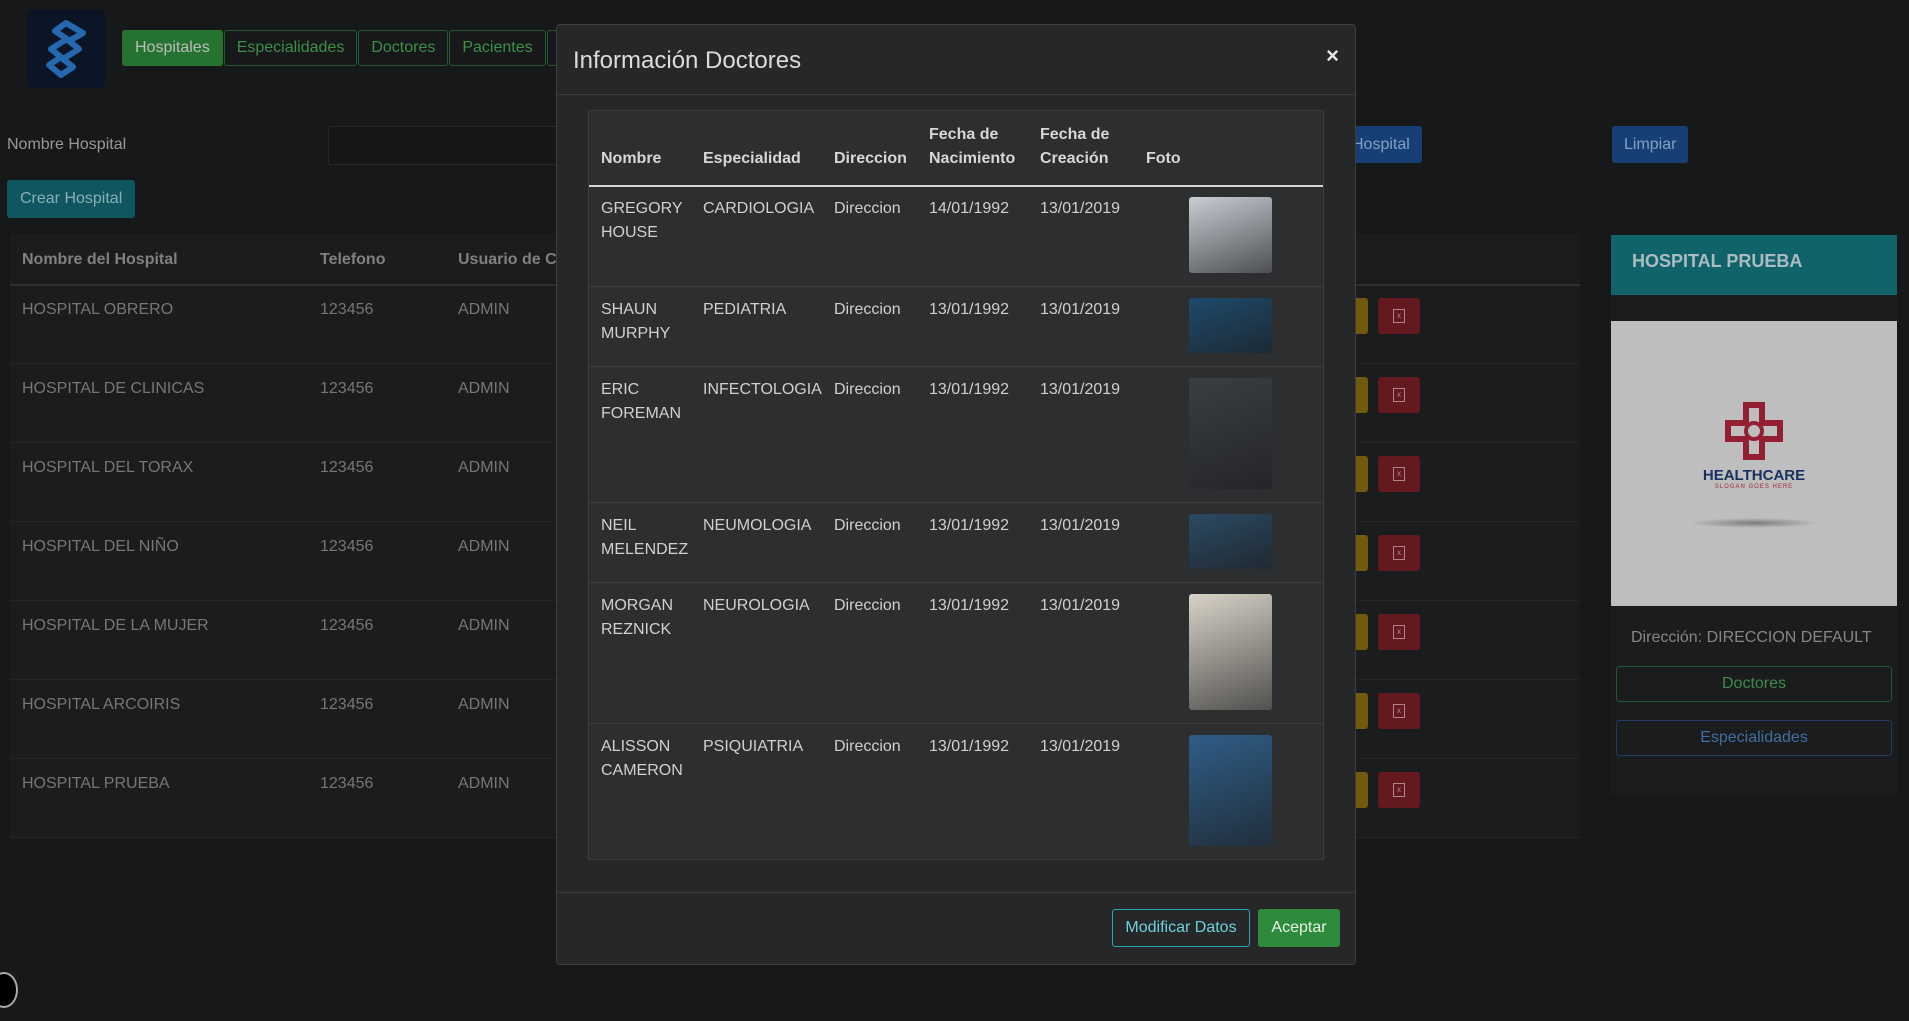 This screenshot has height=1021, width=1909. What do you see at coordinates (956, 892) in the screenshot?
I see `modal-footer-divider` at bounding box center [956, 892].